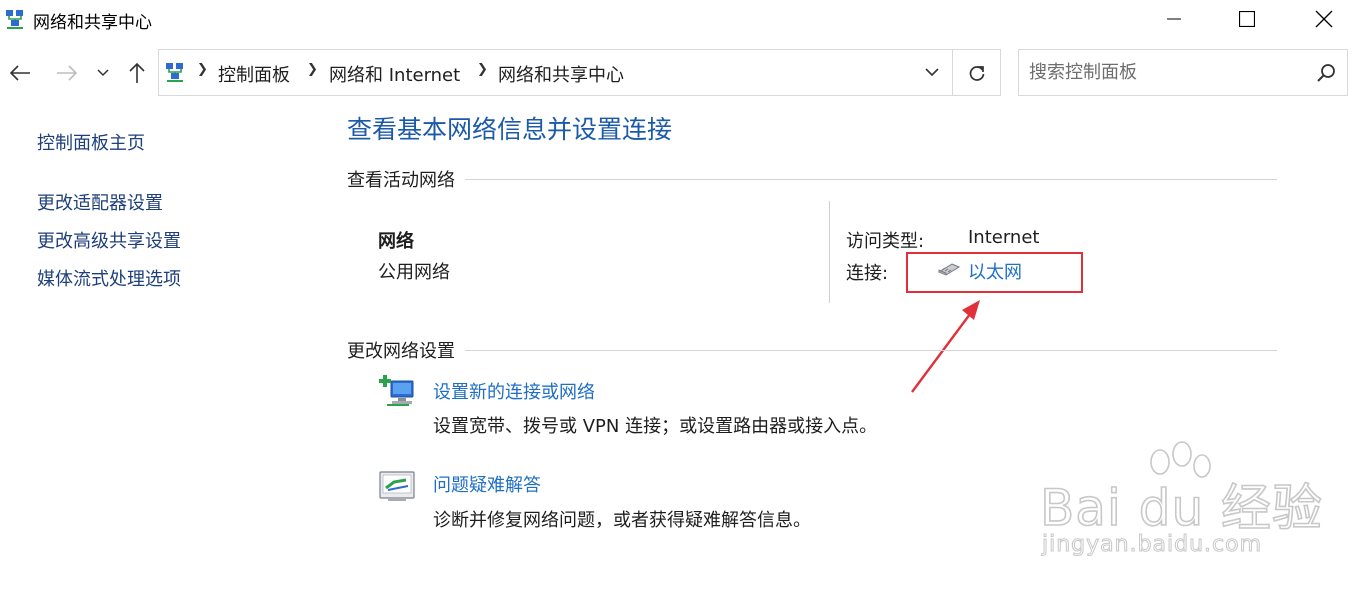 The height and width of the screenshot is (593, 1357). I want to click on connections-label: 连接:, so click(867, 273).